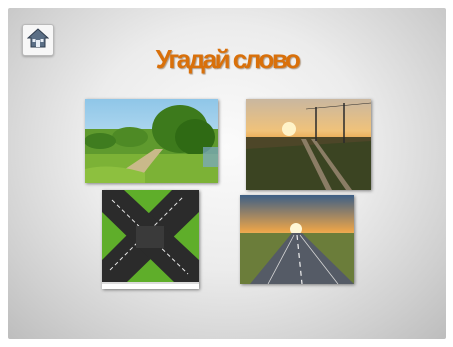  I want to click on railway-image, so click(308, 144).